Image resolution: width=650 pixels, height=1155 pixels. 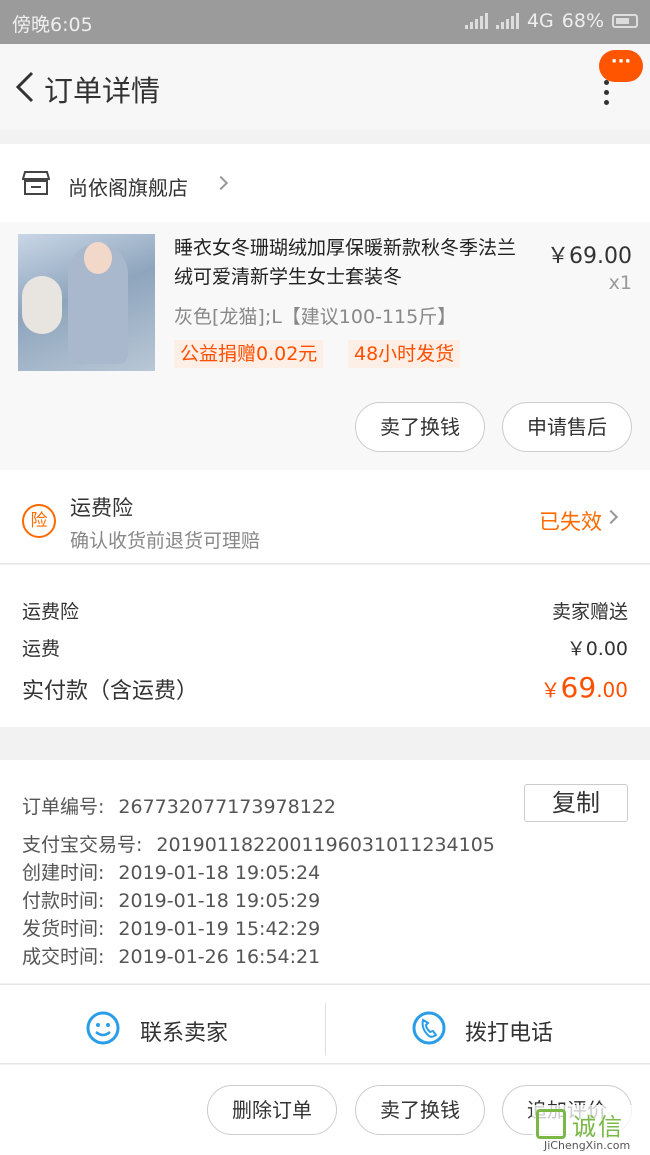 I want to click on after-sales-button: 申请售后, so click(x=567, y=427).